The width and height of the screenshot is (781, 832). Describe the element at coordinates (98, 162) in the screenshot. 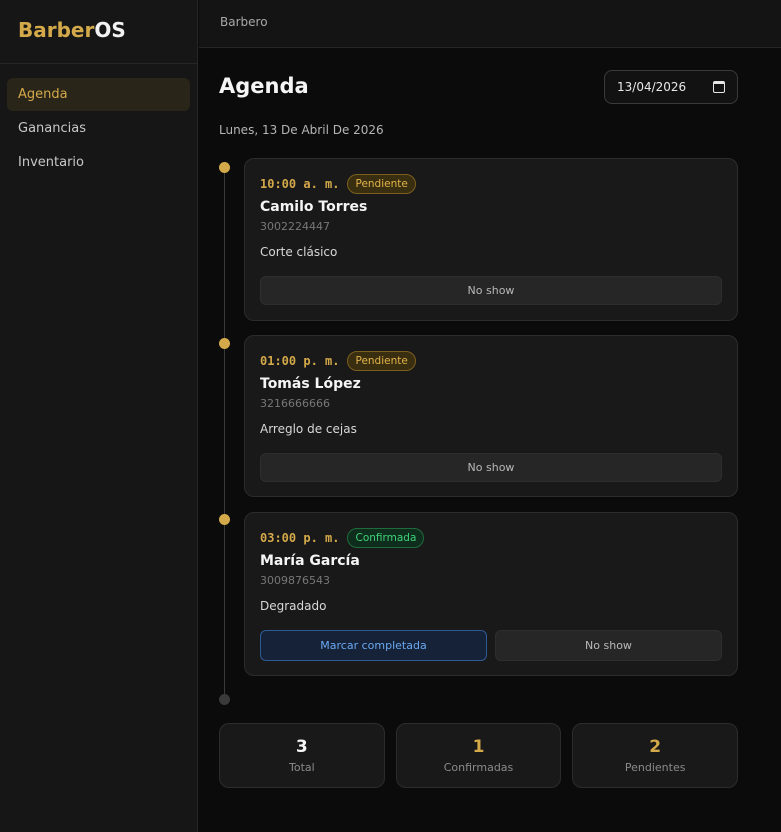

I see `sidebar-item-inventario: Inventario` at that location.